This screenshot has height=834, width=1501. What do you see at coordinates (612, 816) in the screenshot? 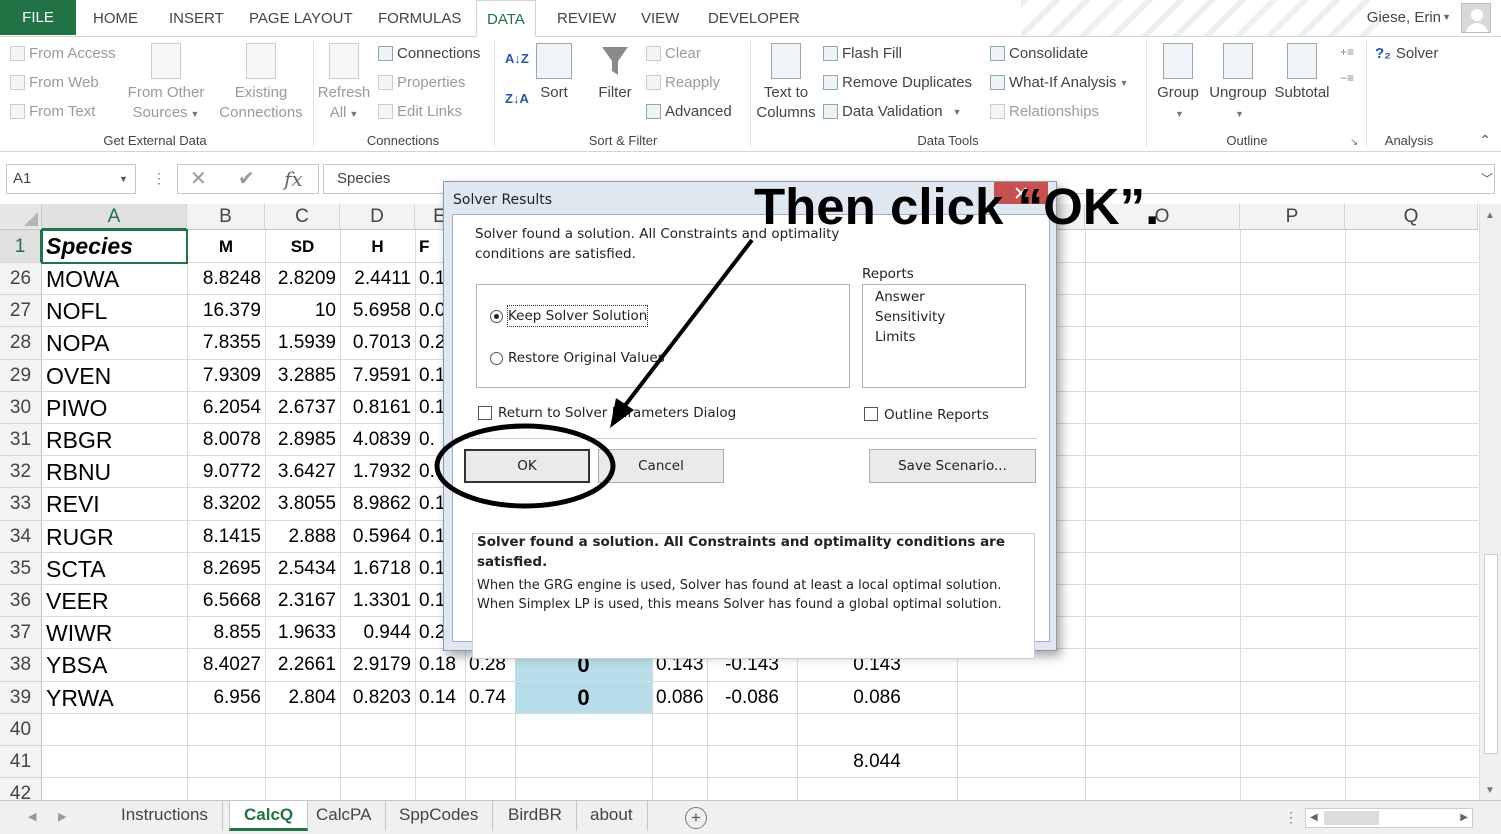
I see `sheet-tab: about` at bounding box center [612, 816].